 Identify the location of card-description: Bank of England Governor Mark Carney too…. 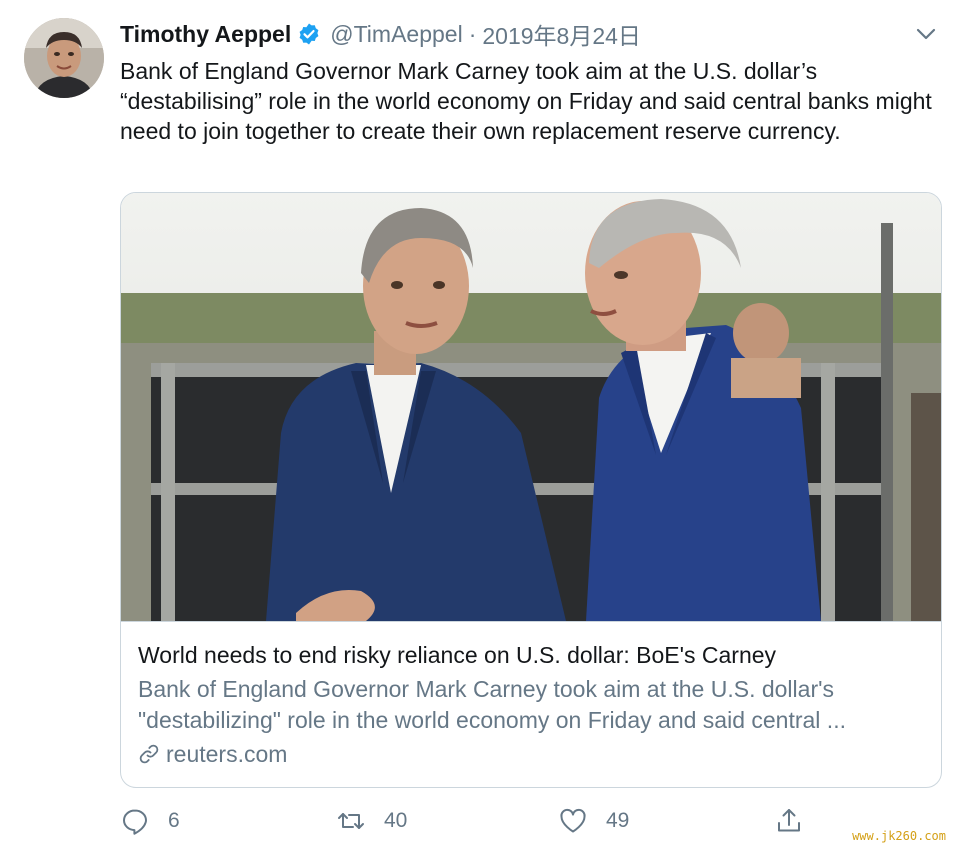
(531, 705).